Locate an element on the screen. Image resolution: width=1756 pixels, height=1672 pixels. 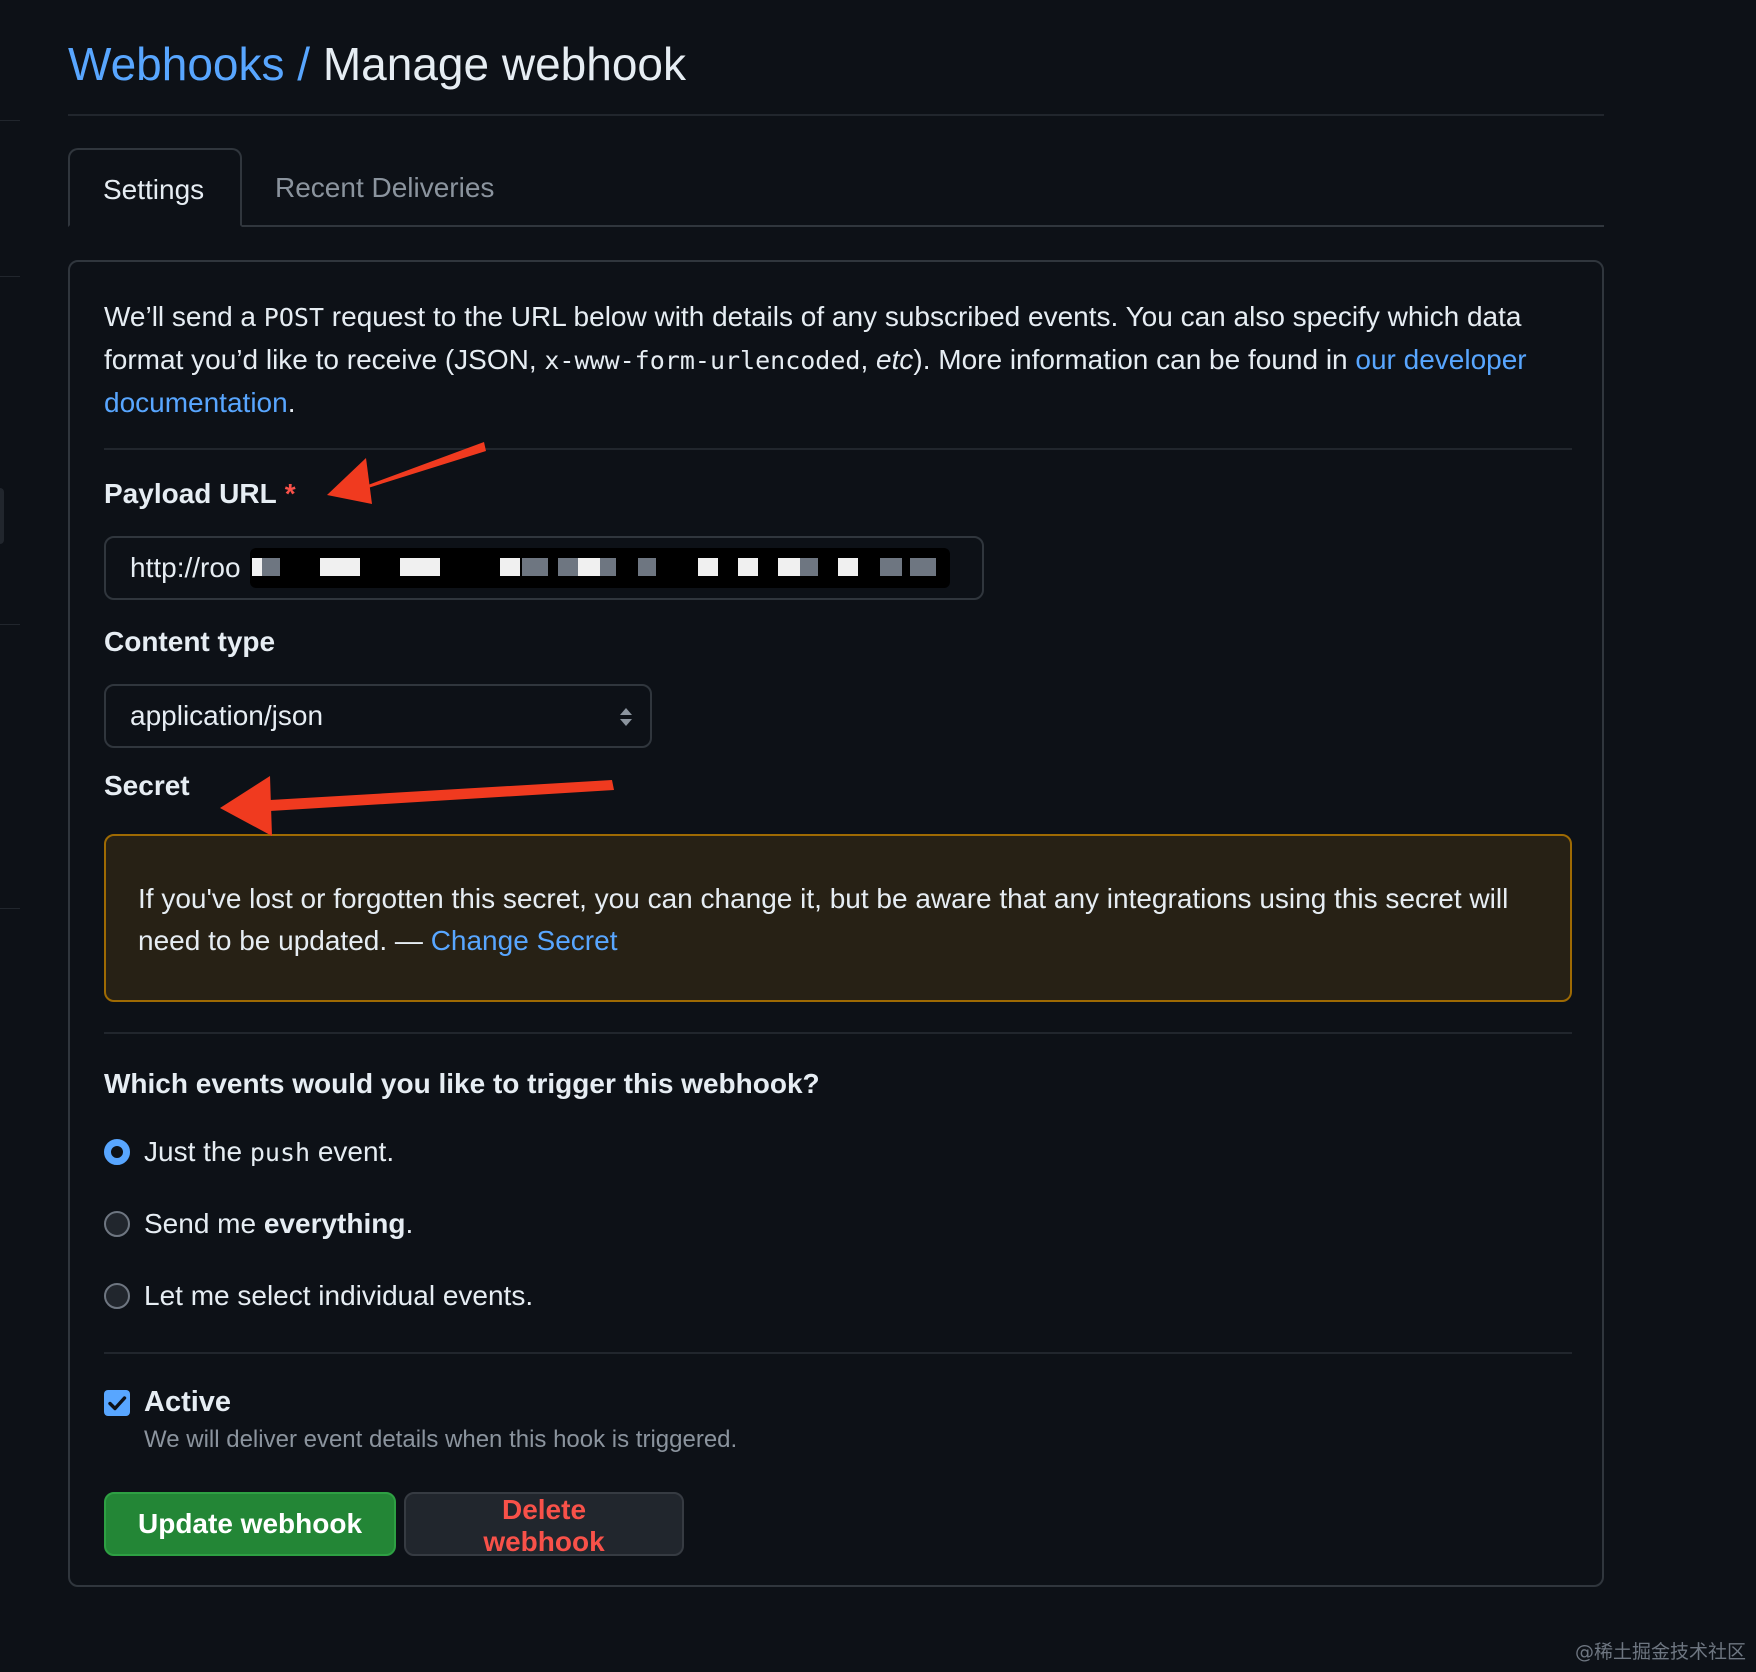
tab-bar: Settings Recent Deliveries is located at coordinates (836, 187).